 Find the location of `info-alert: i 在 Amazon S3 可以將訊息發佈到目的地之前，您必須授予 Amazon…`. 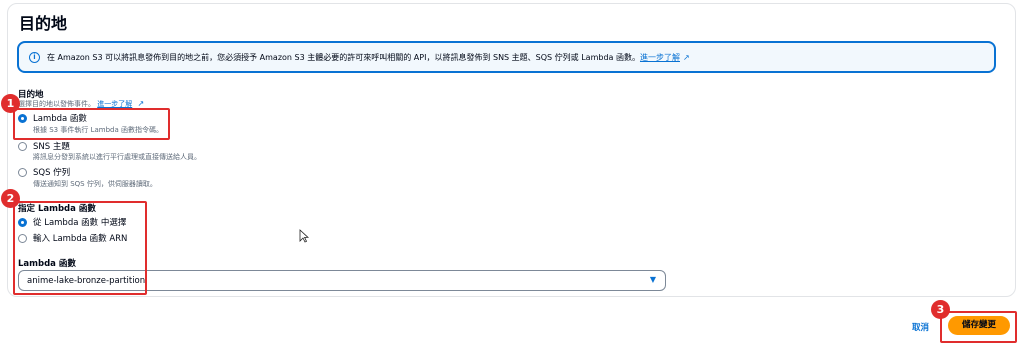

info-alert: i 在 Amazon S3 可以將訊息發佈到目的地之前，您必須授予 Amazon… is located at coordinates (506, 57).